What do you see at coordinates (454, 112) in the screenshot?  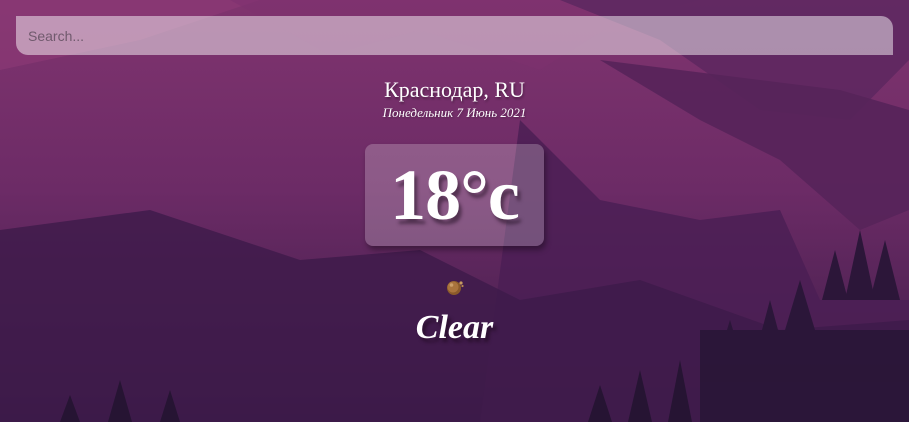 I see `current-date: Понедельник 7 Июнь 2021` at bounding box center [454, 112].